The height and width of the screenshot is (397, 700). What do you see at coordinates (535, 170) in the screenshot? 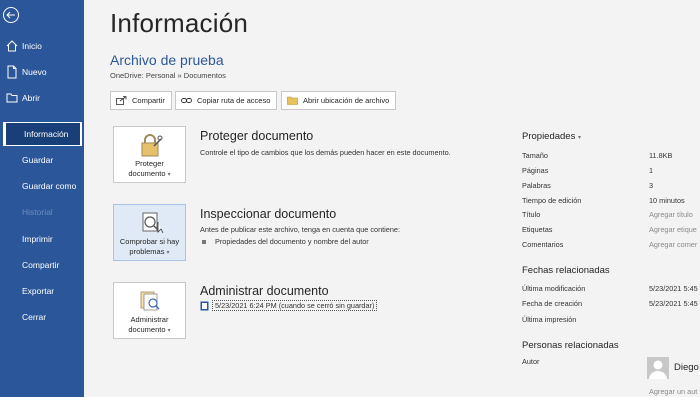
I see `prop-label: Páginas` at bounding box center [535, 170].